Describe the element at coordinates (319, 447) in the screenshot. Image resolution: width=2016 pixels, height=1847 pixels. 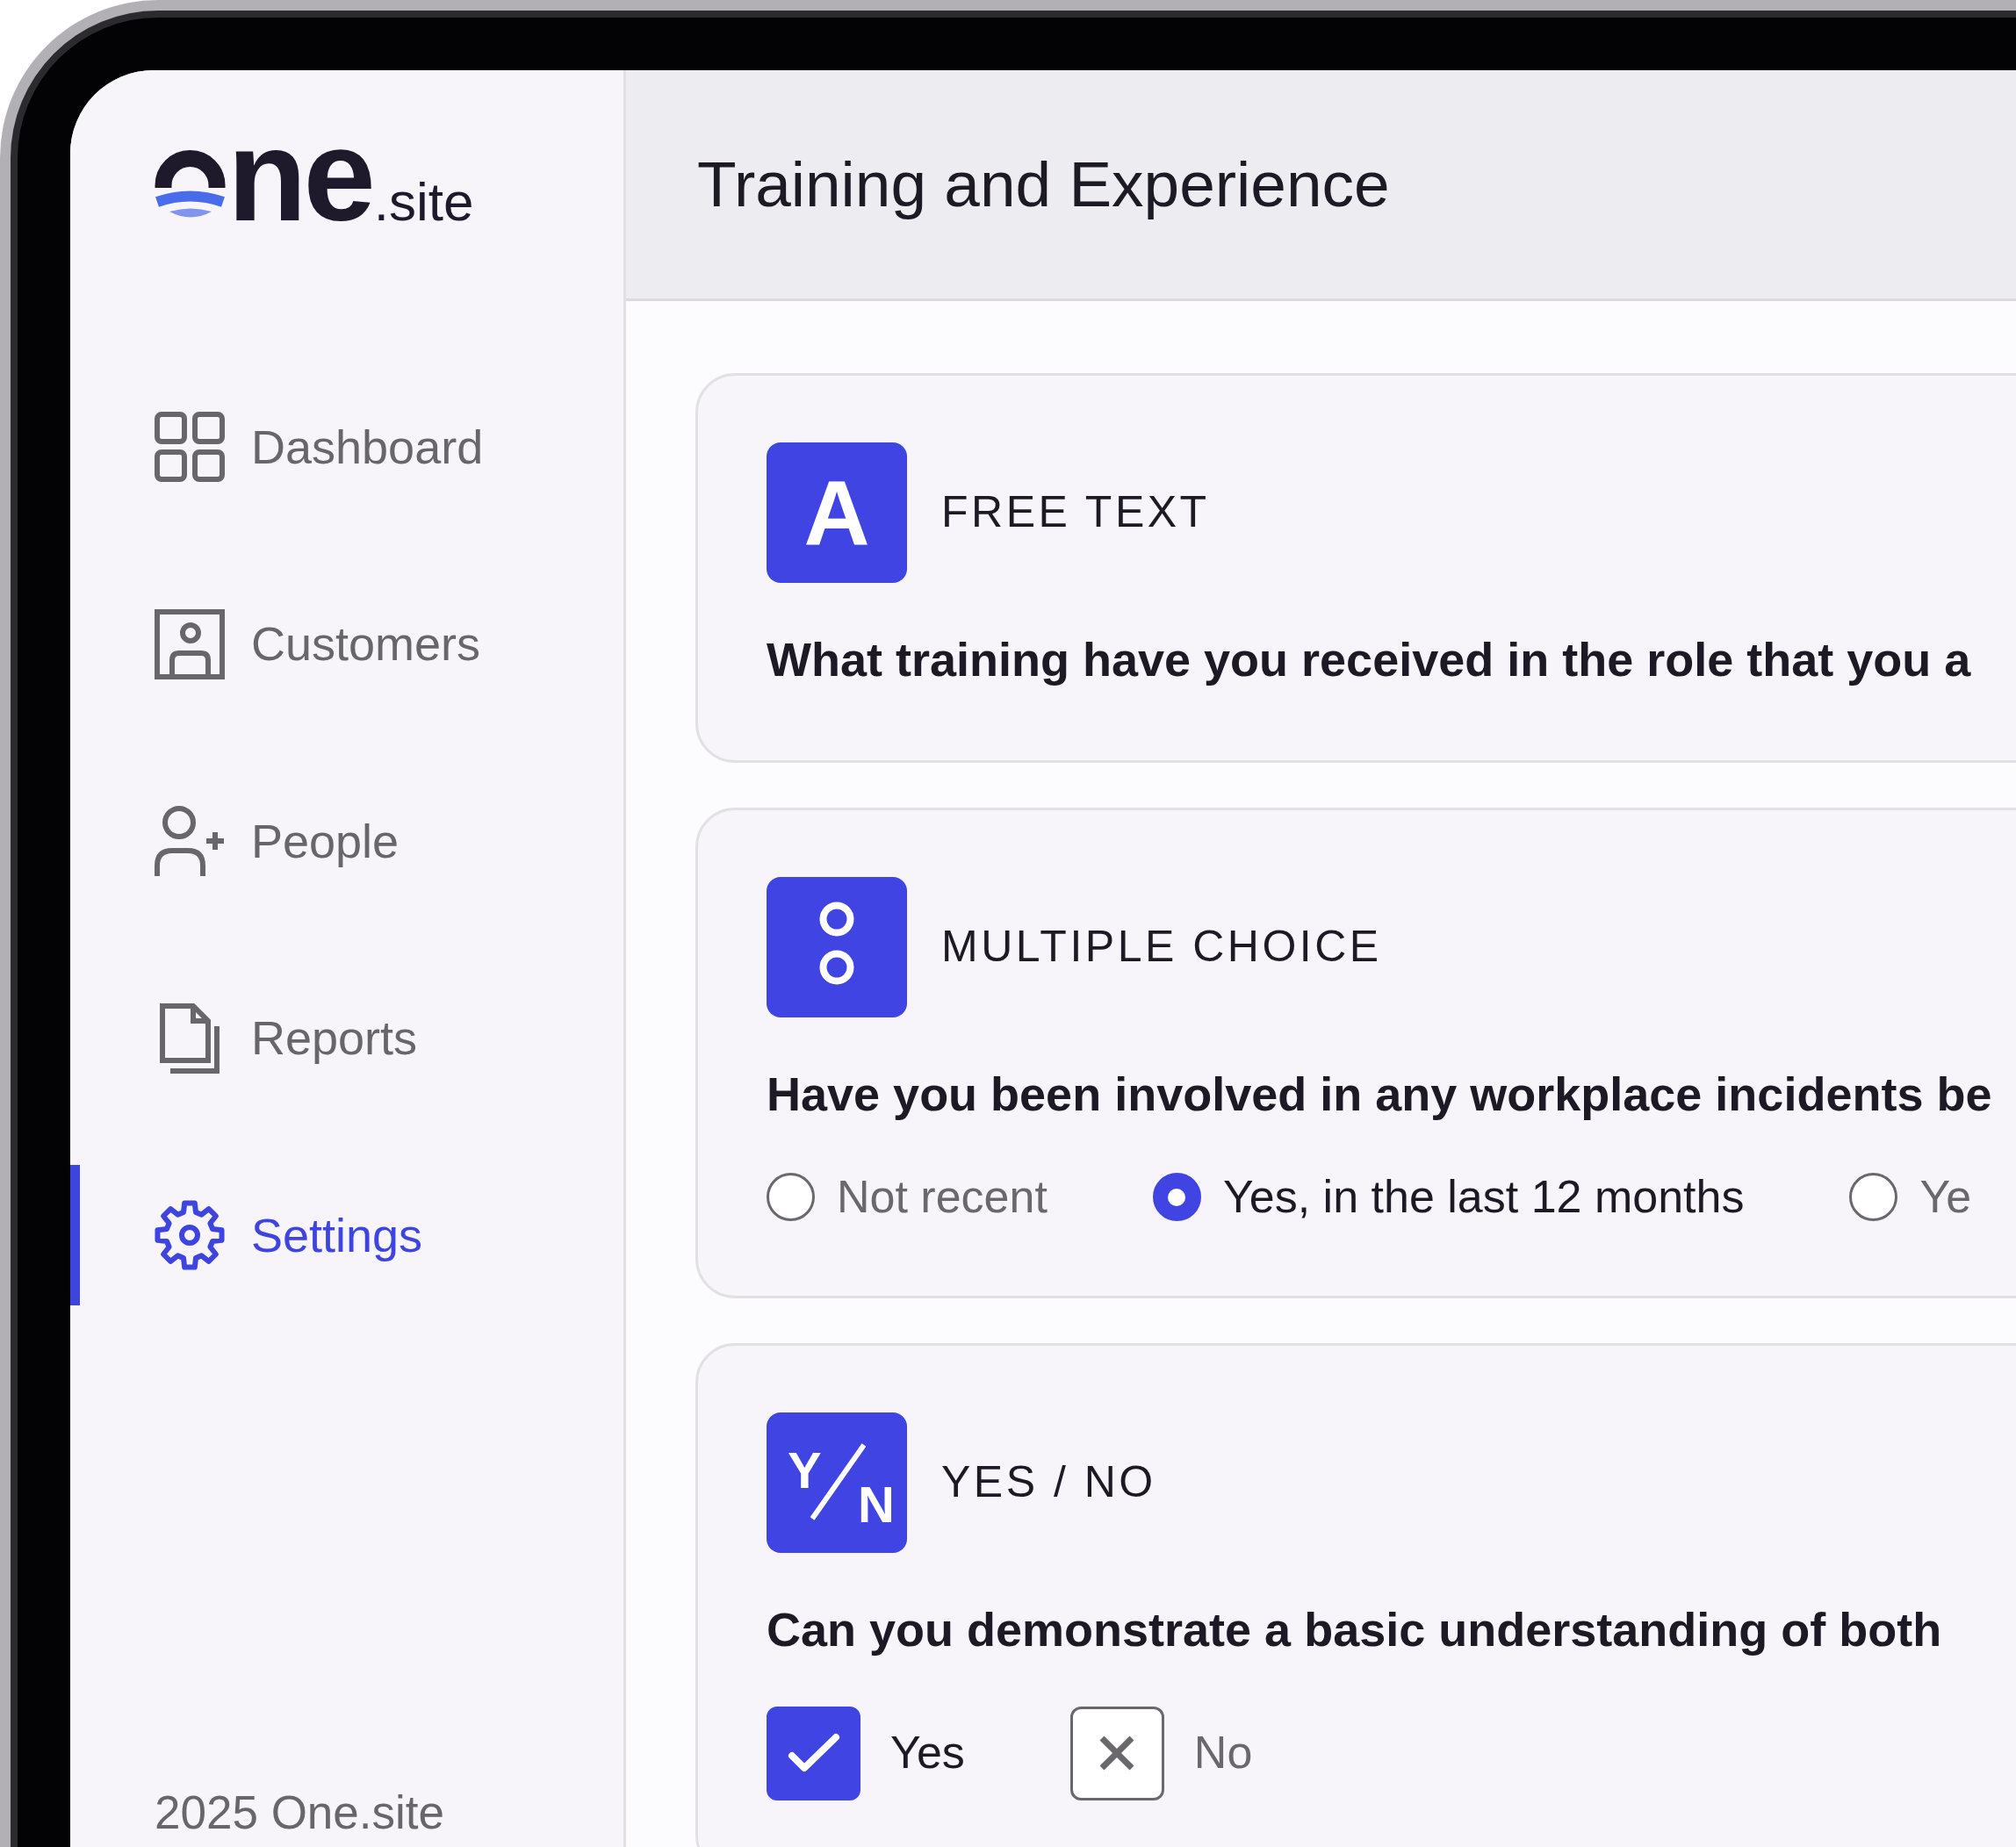
I see `nav-item: Dashboard` at that location.